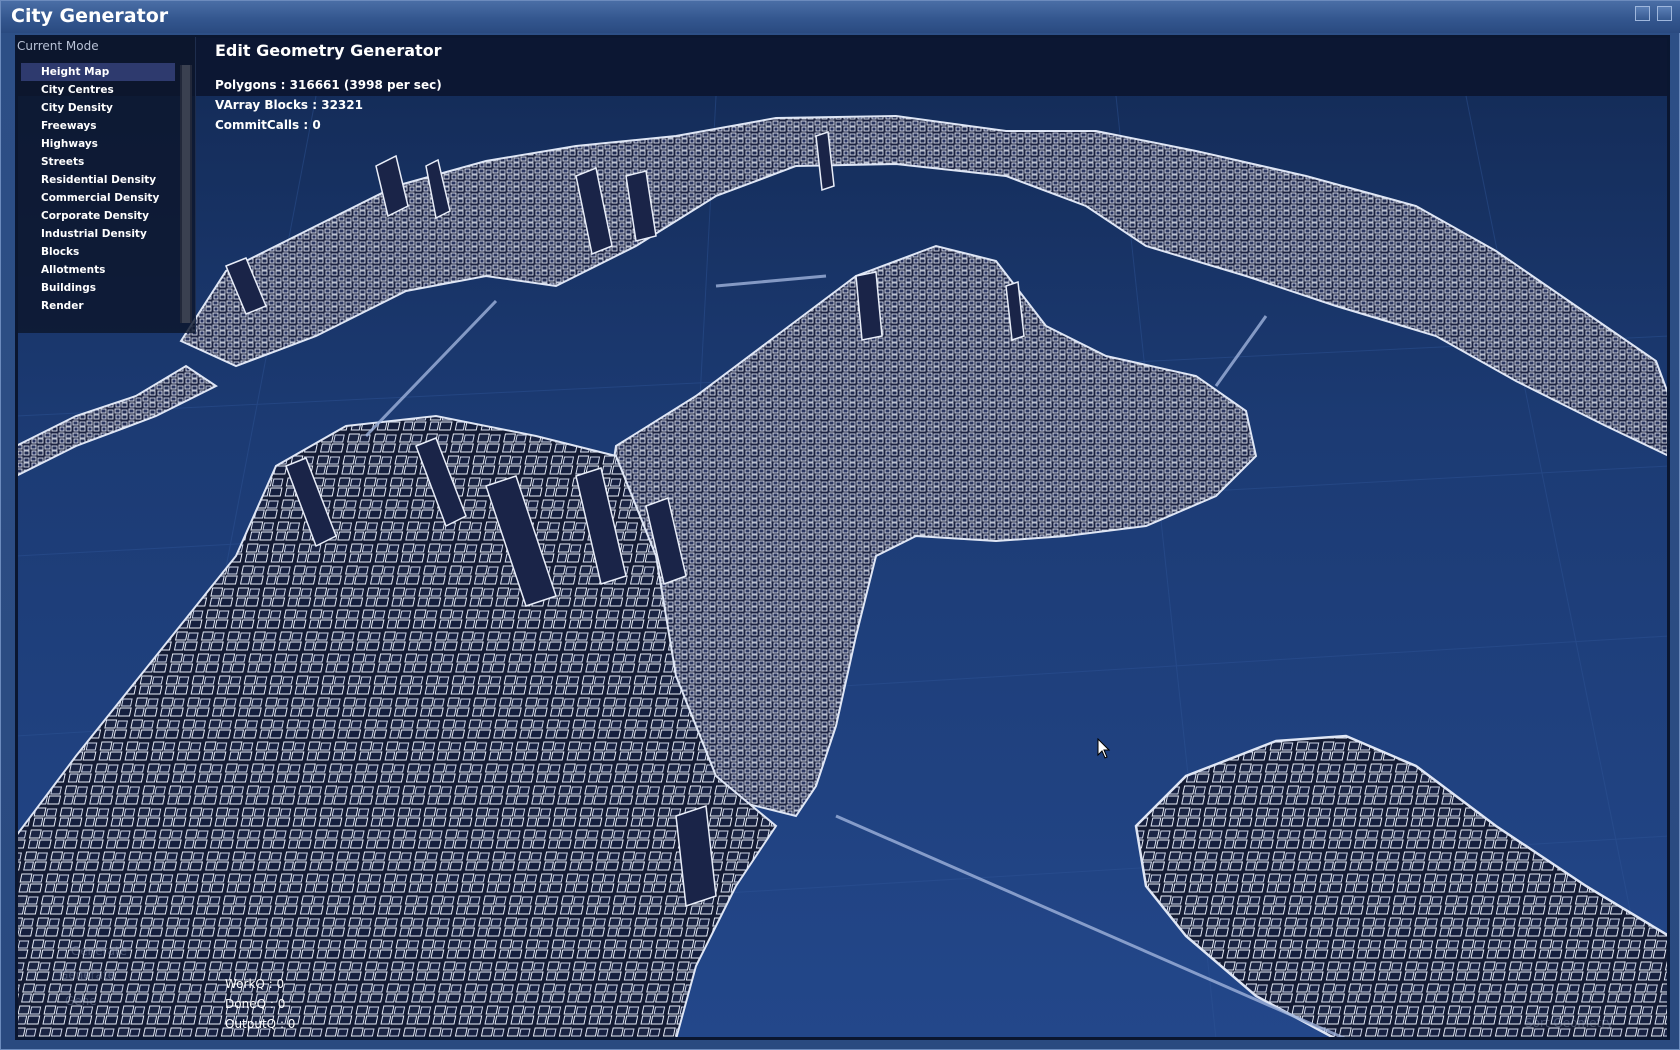  I want to click on mode-item-buildings: Buildings, so click(98, 288).